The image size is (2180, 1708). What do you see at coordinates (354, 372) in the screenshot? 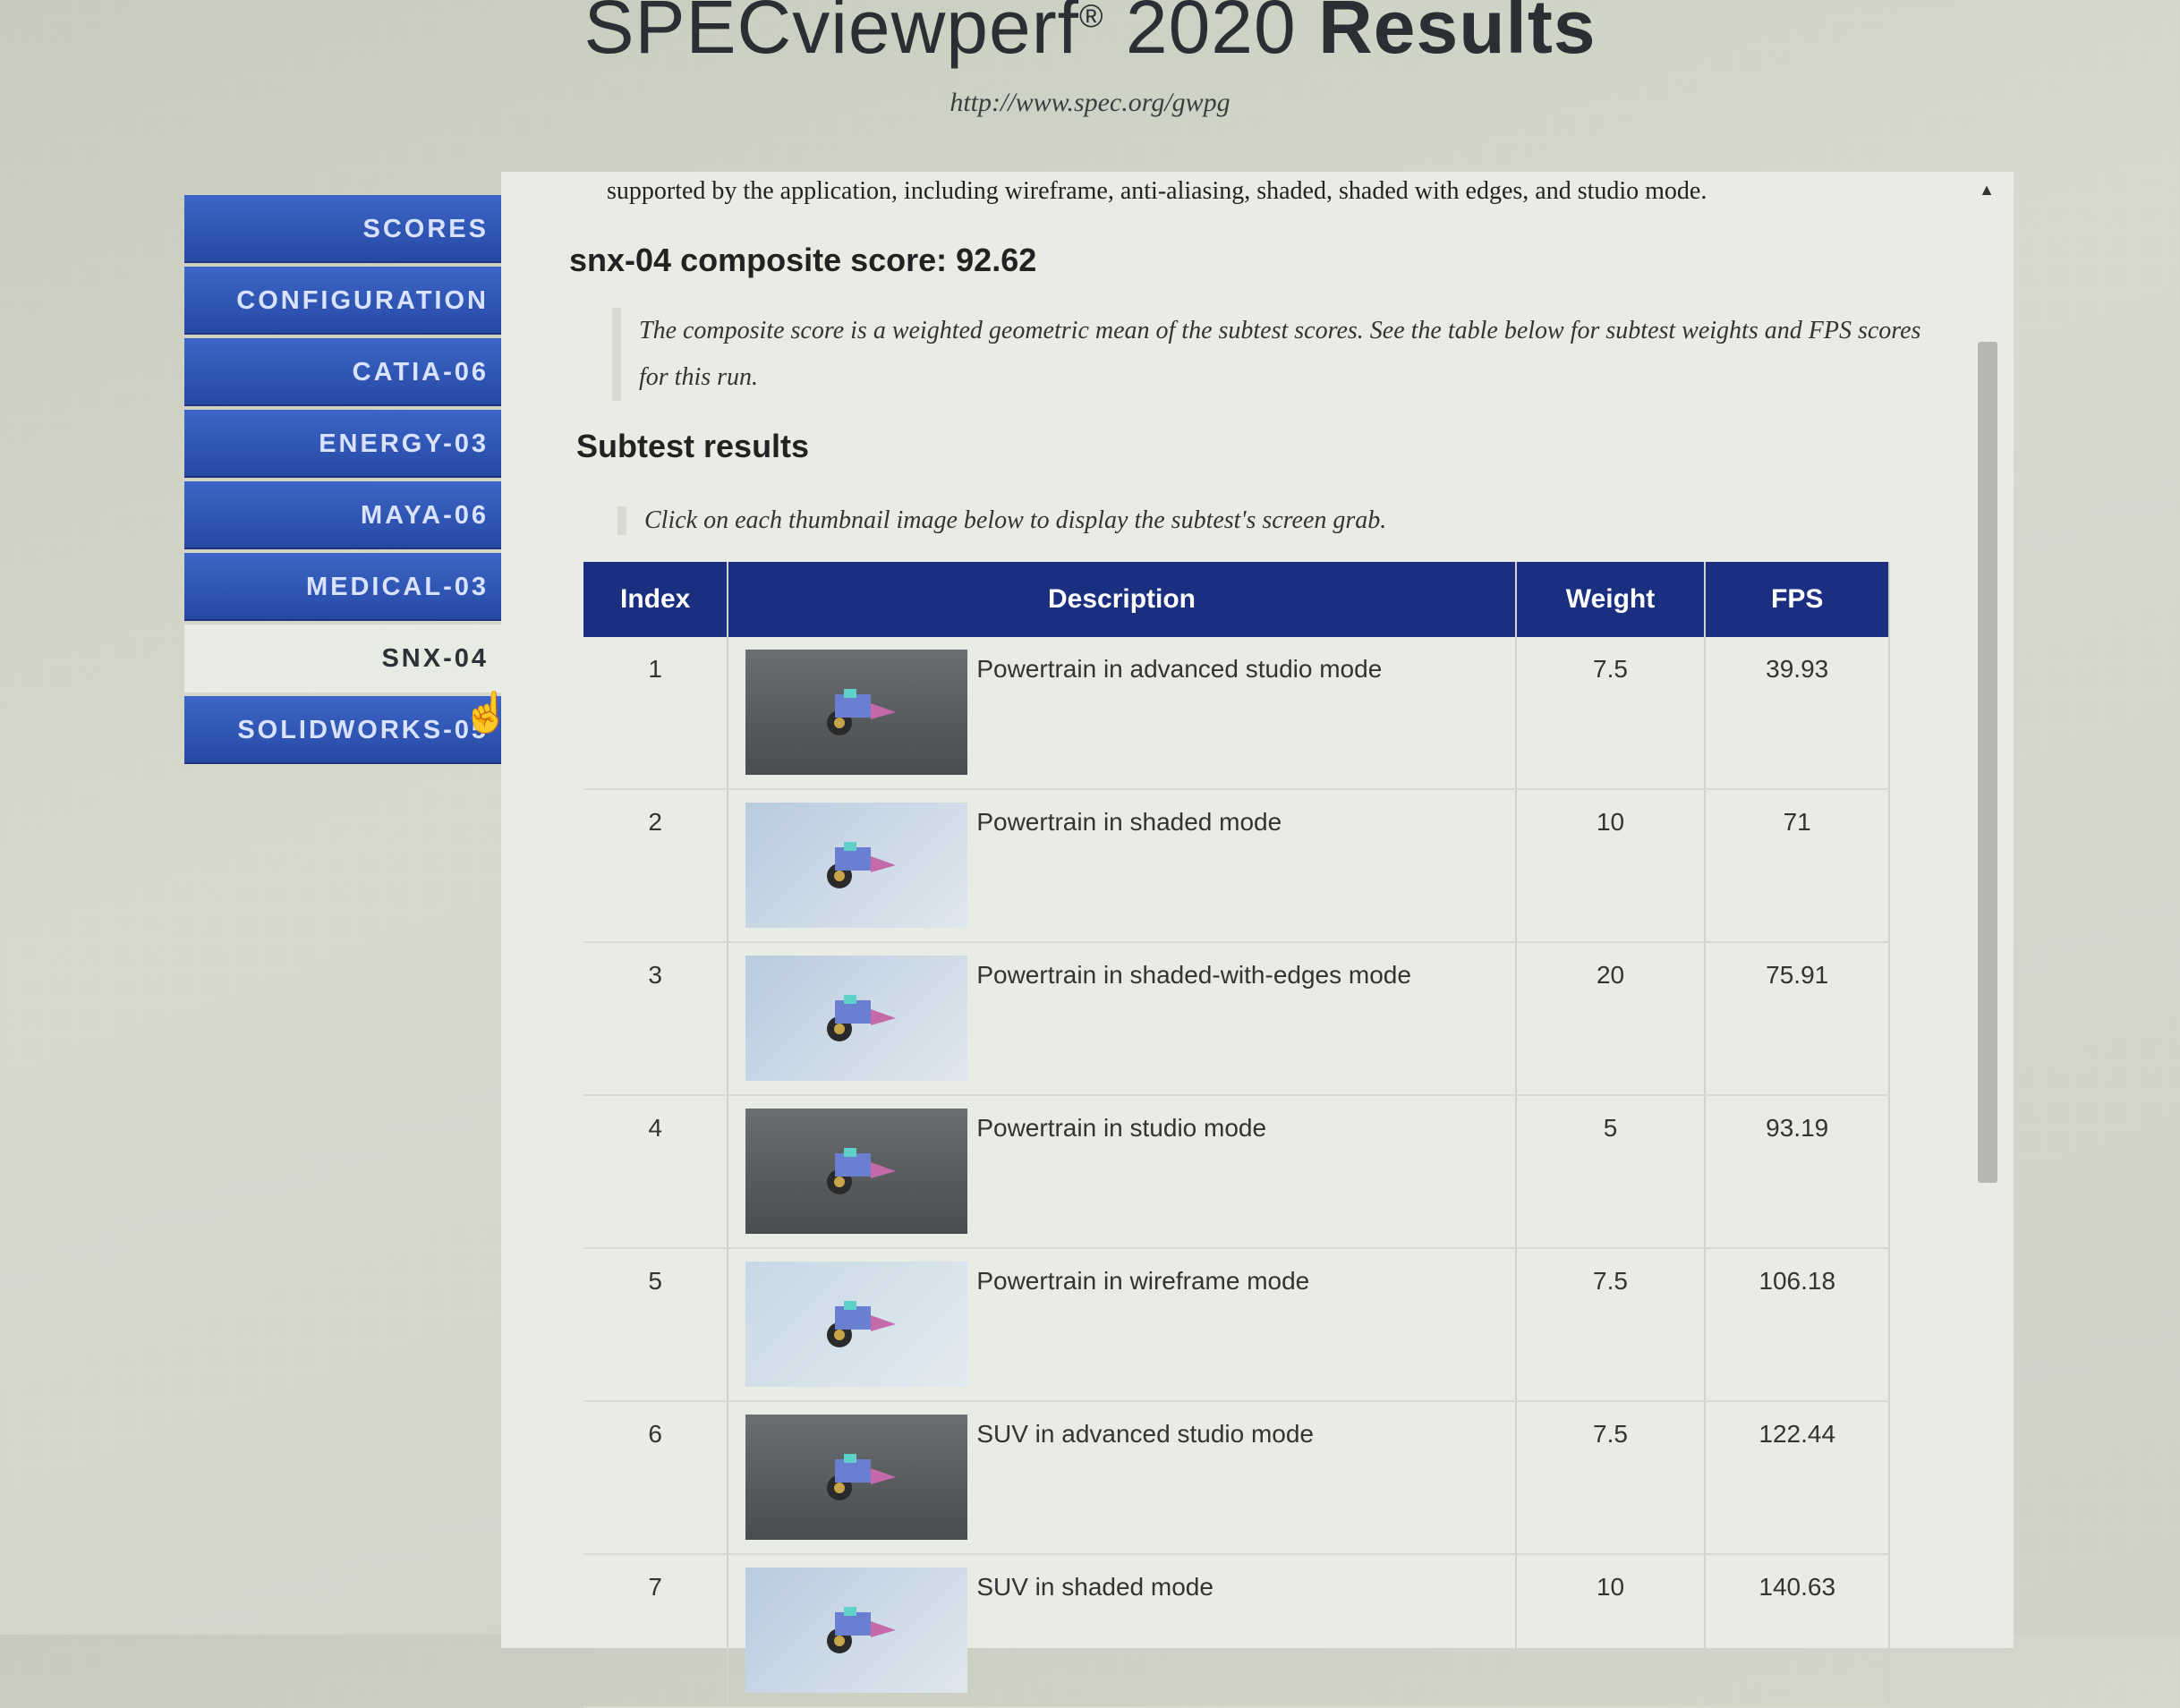
I see `sidebar-item-catia: CATIA-06` at bounding box center [354, 372].